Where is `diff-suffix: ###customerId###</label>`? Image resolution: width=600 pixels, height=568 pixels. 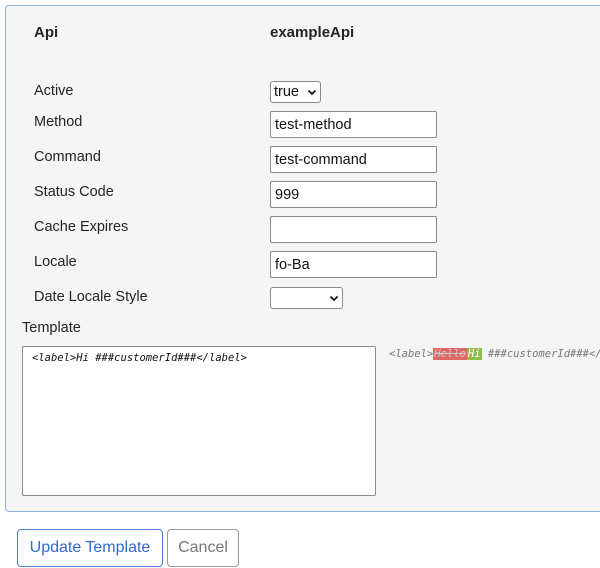
diff-suffix: ###customerId###</label> is located at coordinates (543, 354).